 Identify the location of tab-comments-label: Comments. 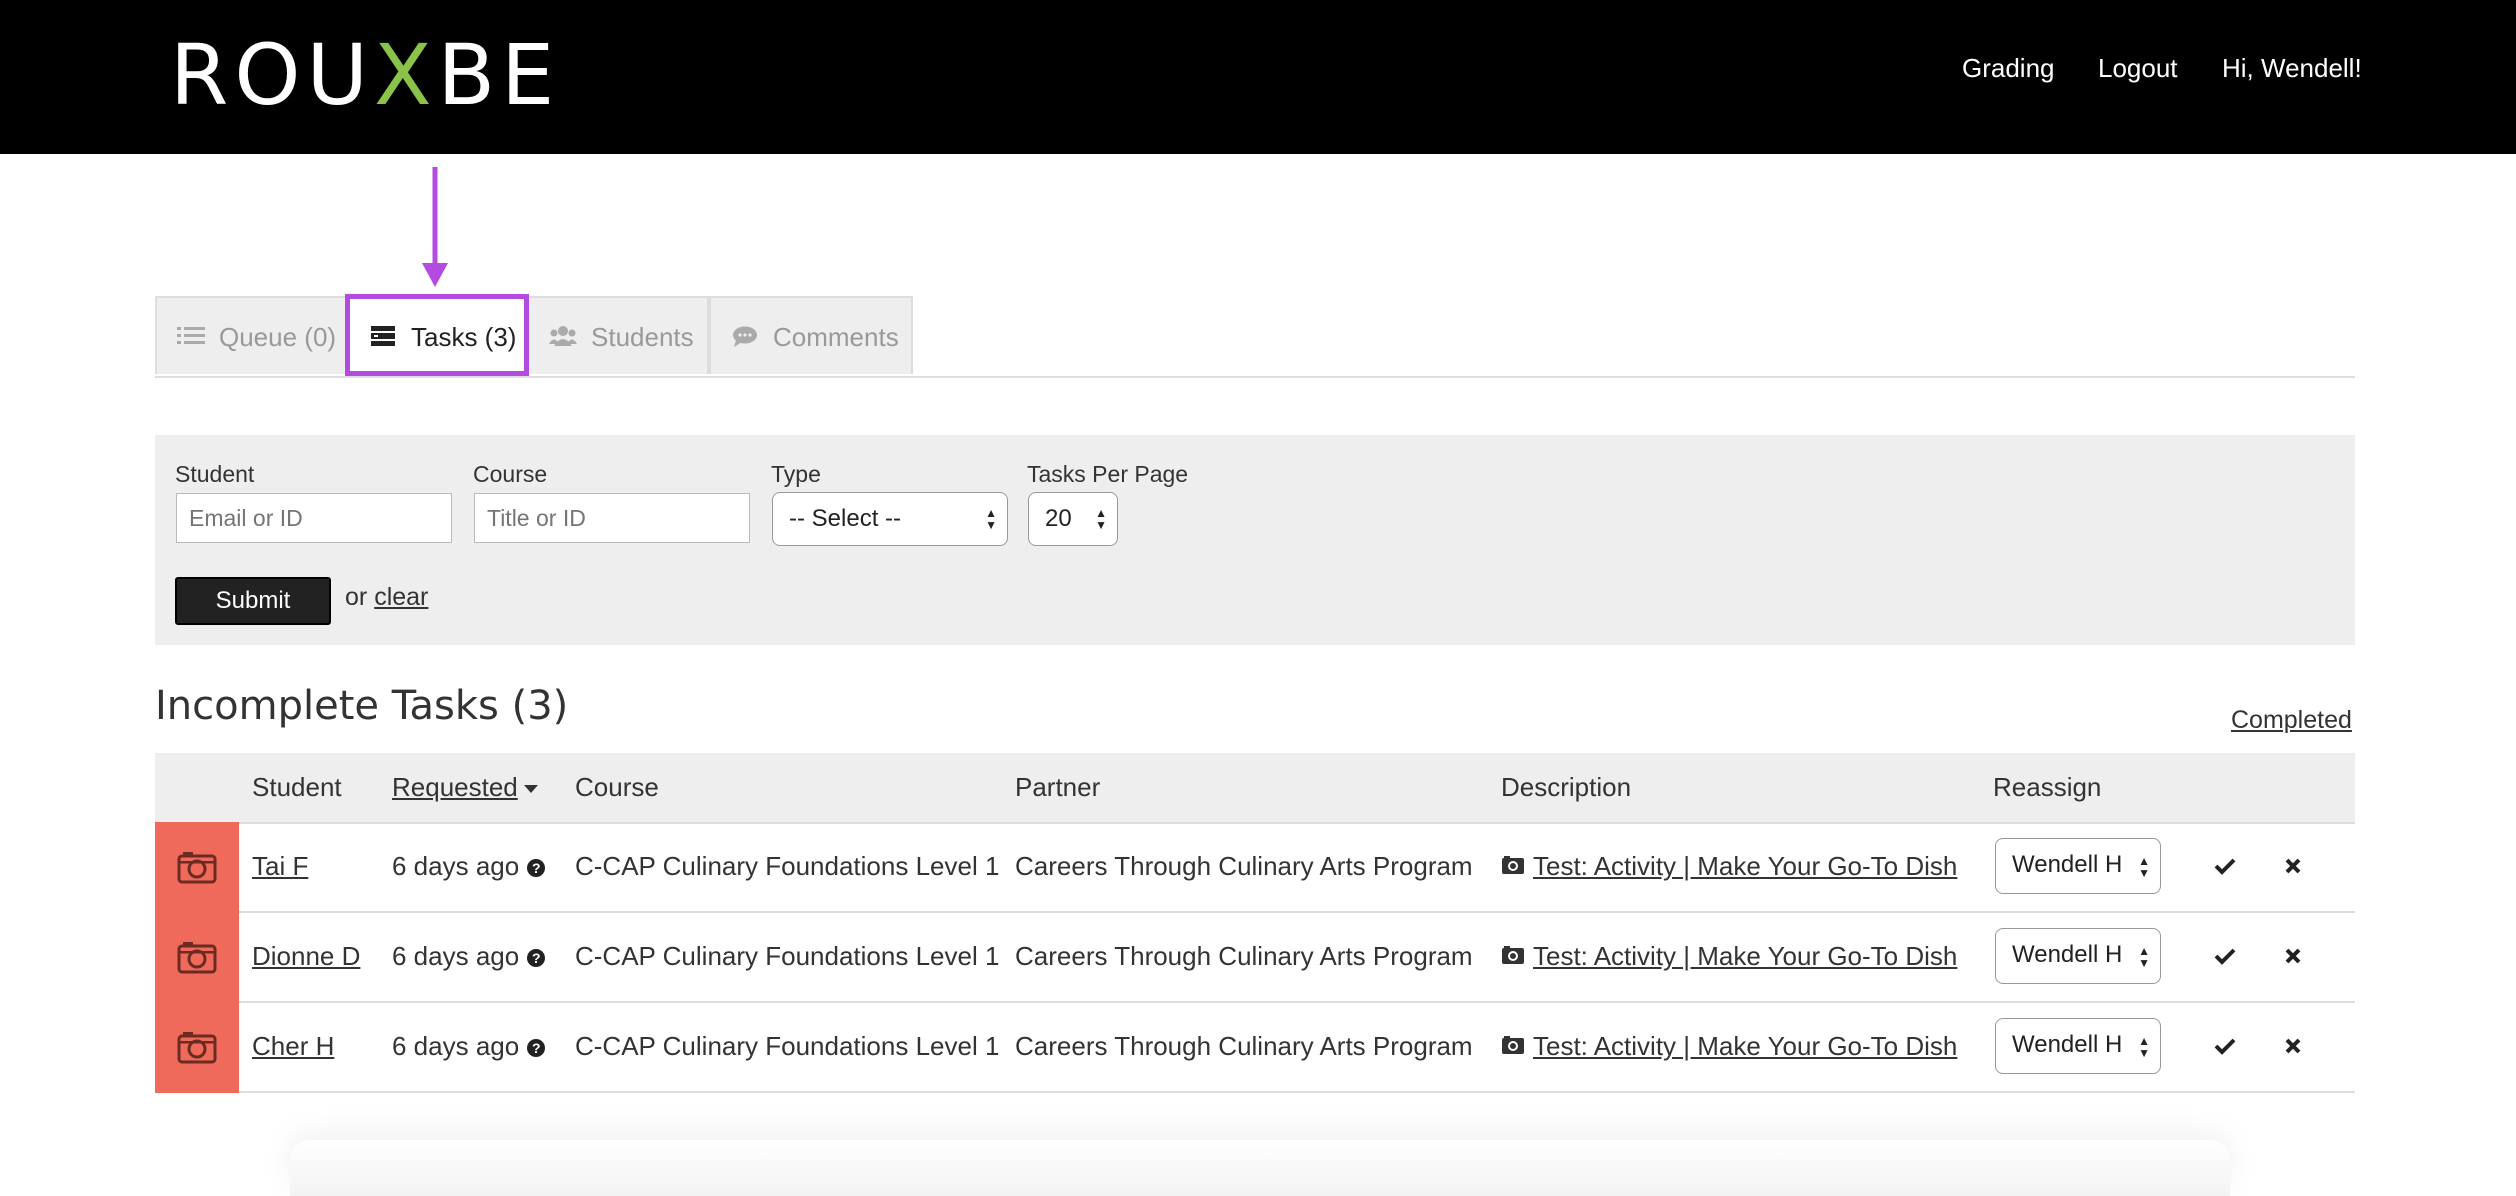
(836, 337).